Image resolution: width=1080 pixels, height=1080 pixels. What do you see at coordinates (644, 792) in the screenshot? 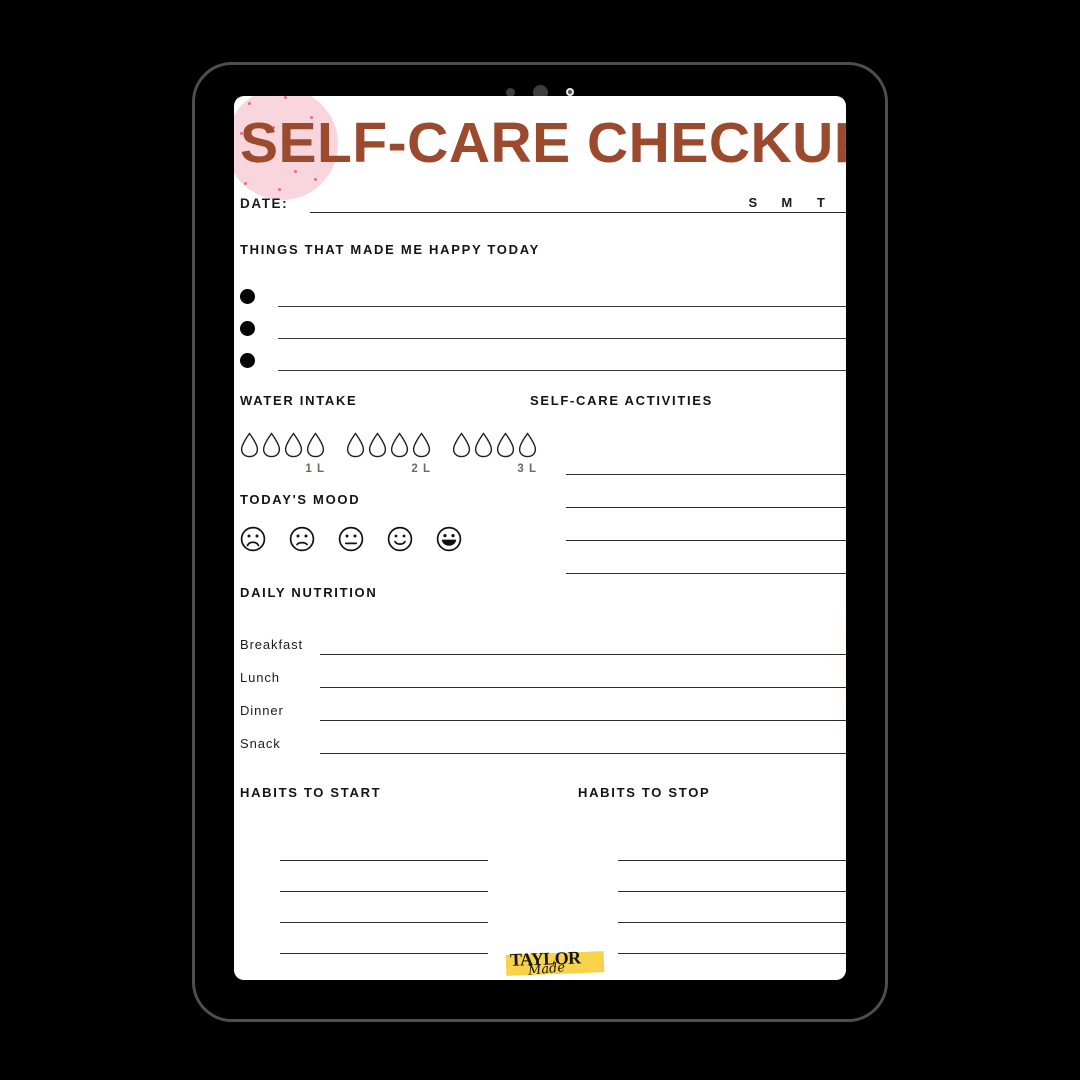
I see `habits-to-stop-heading: HABITS TO STOP` at bounding box center [644, 792].